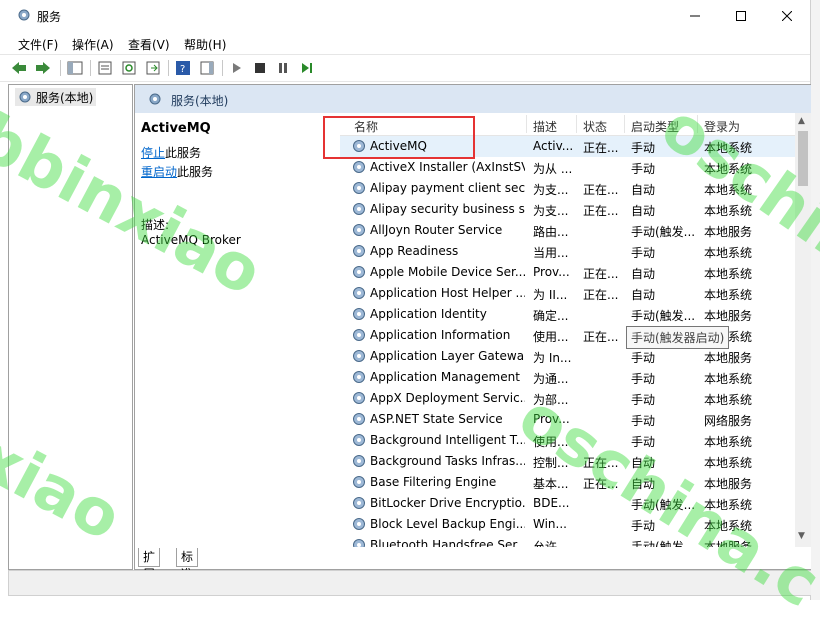 This screenshot has height=622, width=820. I want to click on menu-file: 文件(F), so click(38, 44).